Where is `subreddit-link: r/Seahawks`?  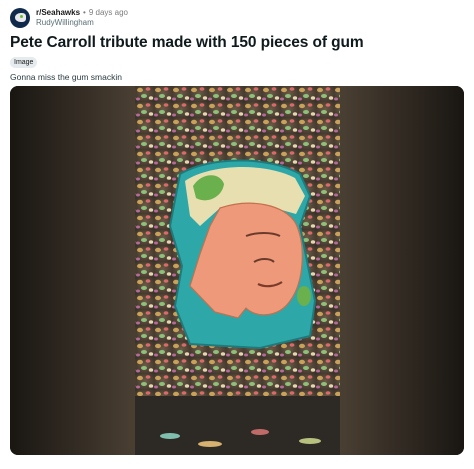 subreddit-link: r/Seahawks is located at coordinates (58, 13).